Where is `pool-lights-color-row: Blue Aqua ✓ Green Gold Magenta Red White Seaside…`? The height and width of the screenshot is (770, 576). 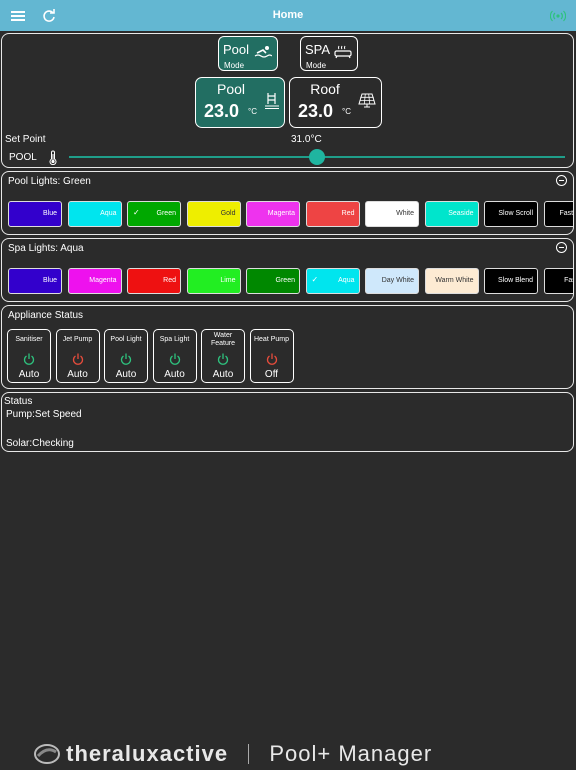
pool-lights-color-row: Blue Aqua ✓ Green Gold Magenta Red White Seaside… is located at coordinates (290, 215).